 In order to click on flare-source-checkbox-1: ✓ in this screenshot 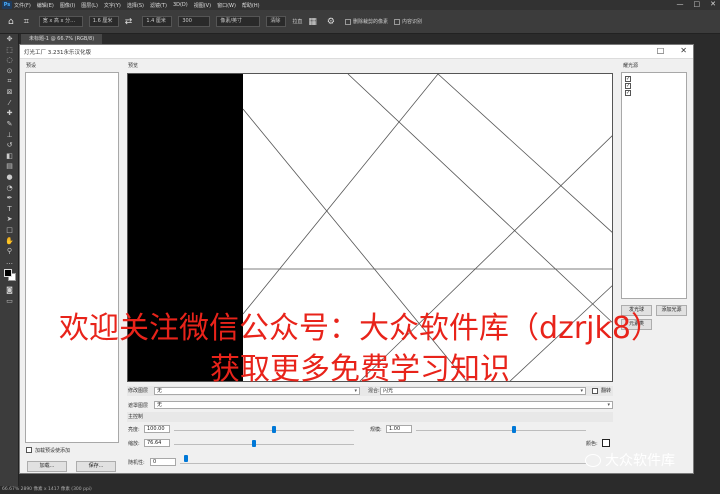, I will do `click(628, 79)`.